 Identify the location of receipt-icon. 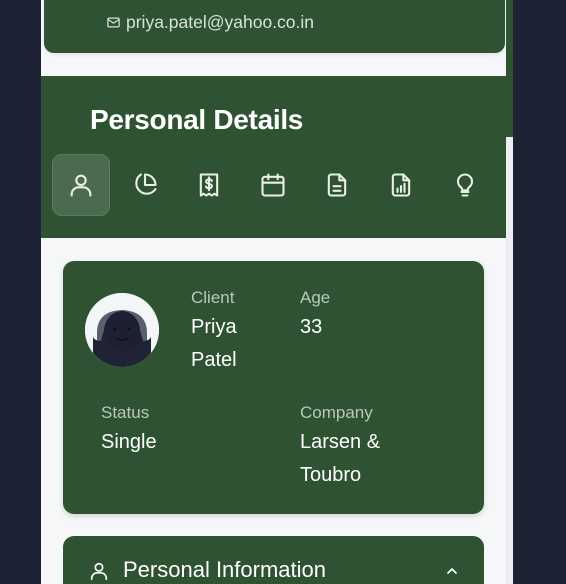
(209, 185).